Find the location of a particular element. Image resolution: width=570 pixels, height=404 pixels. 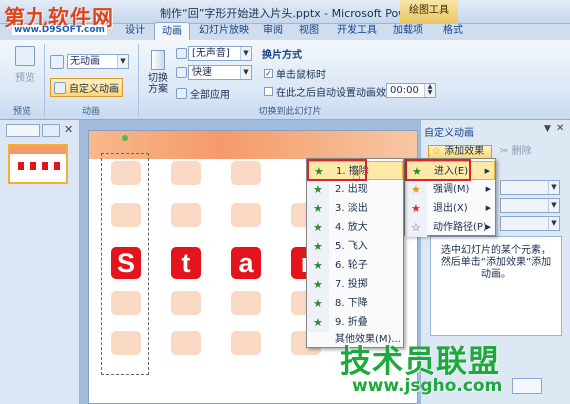

menu-item-motion-path-label: 动作路径(P) is located at coordinates (460, 227).